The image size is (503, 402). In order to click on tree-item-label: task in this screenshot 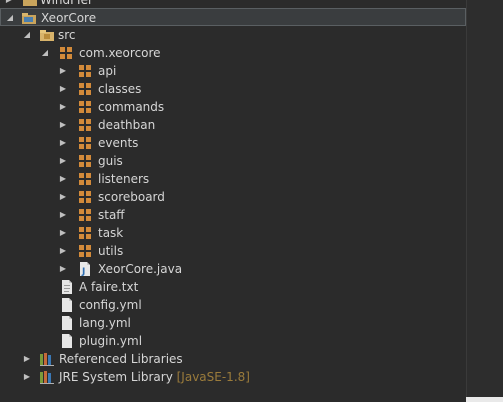, I will do `click(111, 233)`.